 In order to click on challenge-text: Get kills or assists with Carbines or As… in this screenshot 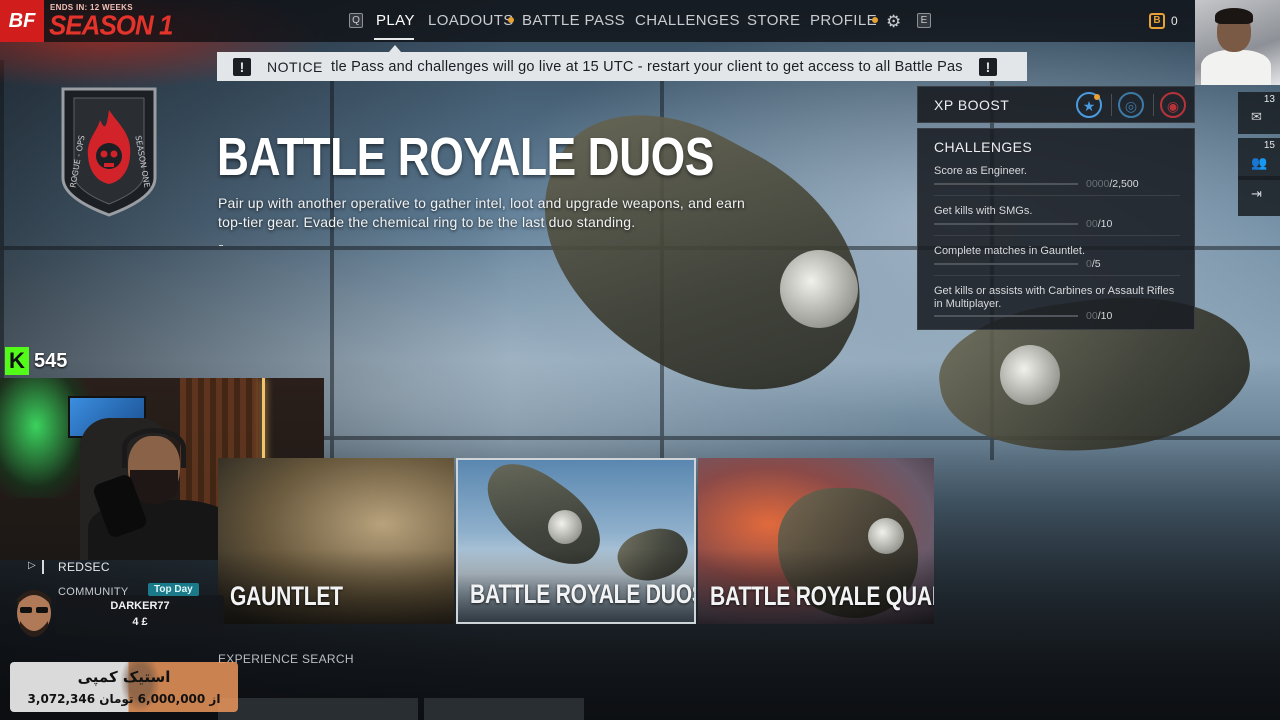, I will do `click(1054, 297)`.